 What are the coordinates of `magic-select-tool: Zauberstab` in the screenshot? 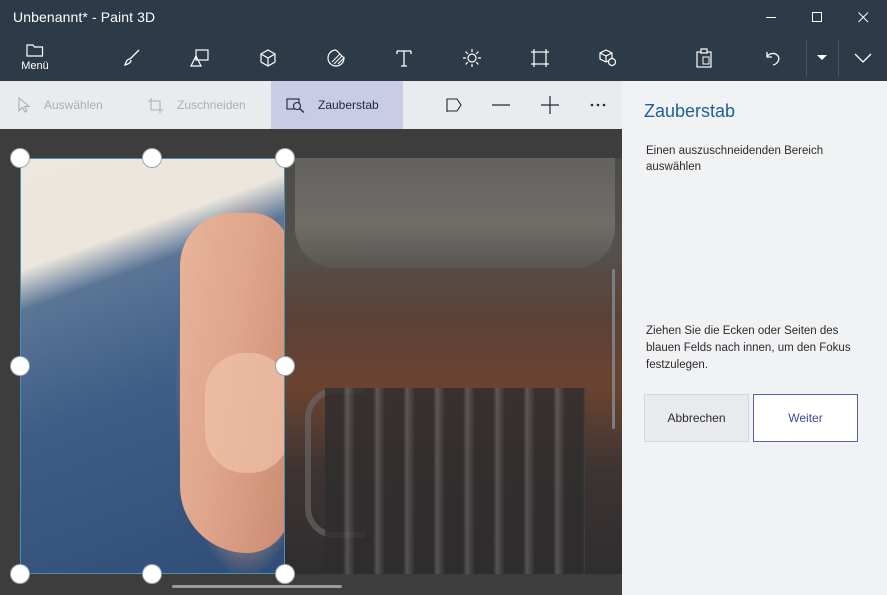 It's located at (337, 105).